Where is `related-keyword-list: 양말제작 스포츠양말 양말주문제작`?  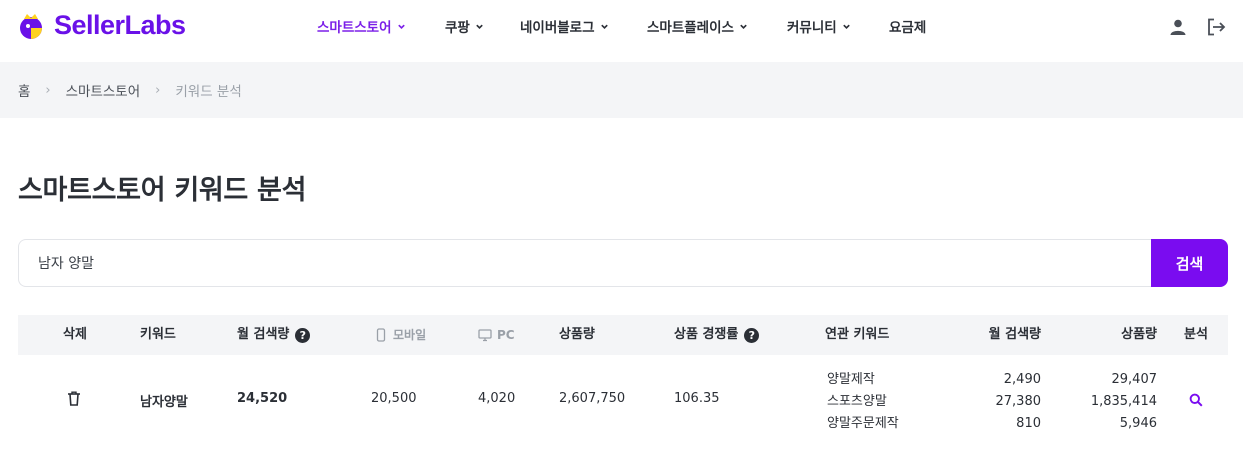
related-keyword-list: 양말제작 스포츠양말 양말주문제작 is located at coordinates (863, 402).